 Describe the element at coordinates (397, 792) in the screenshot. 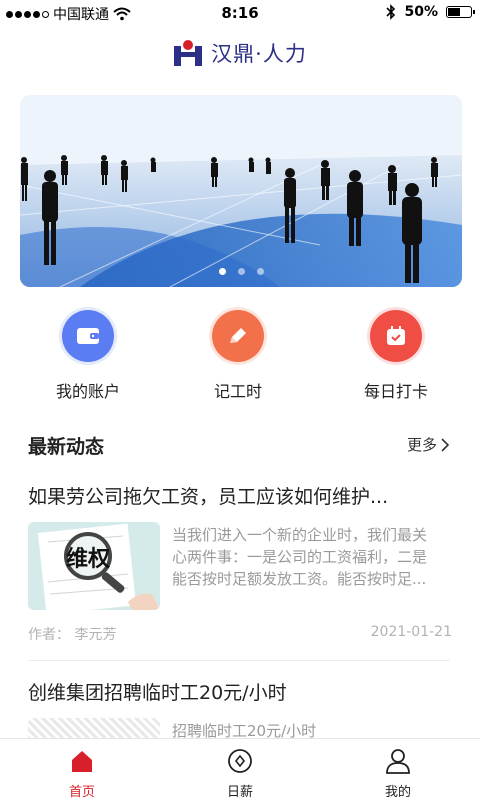

I see `tab-mine-label: 我的` at that location.